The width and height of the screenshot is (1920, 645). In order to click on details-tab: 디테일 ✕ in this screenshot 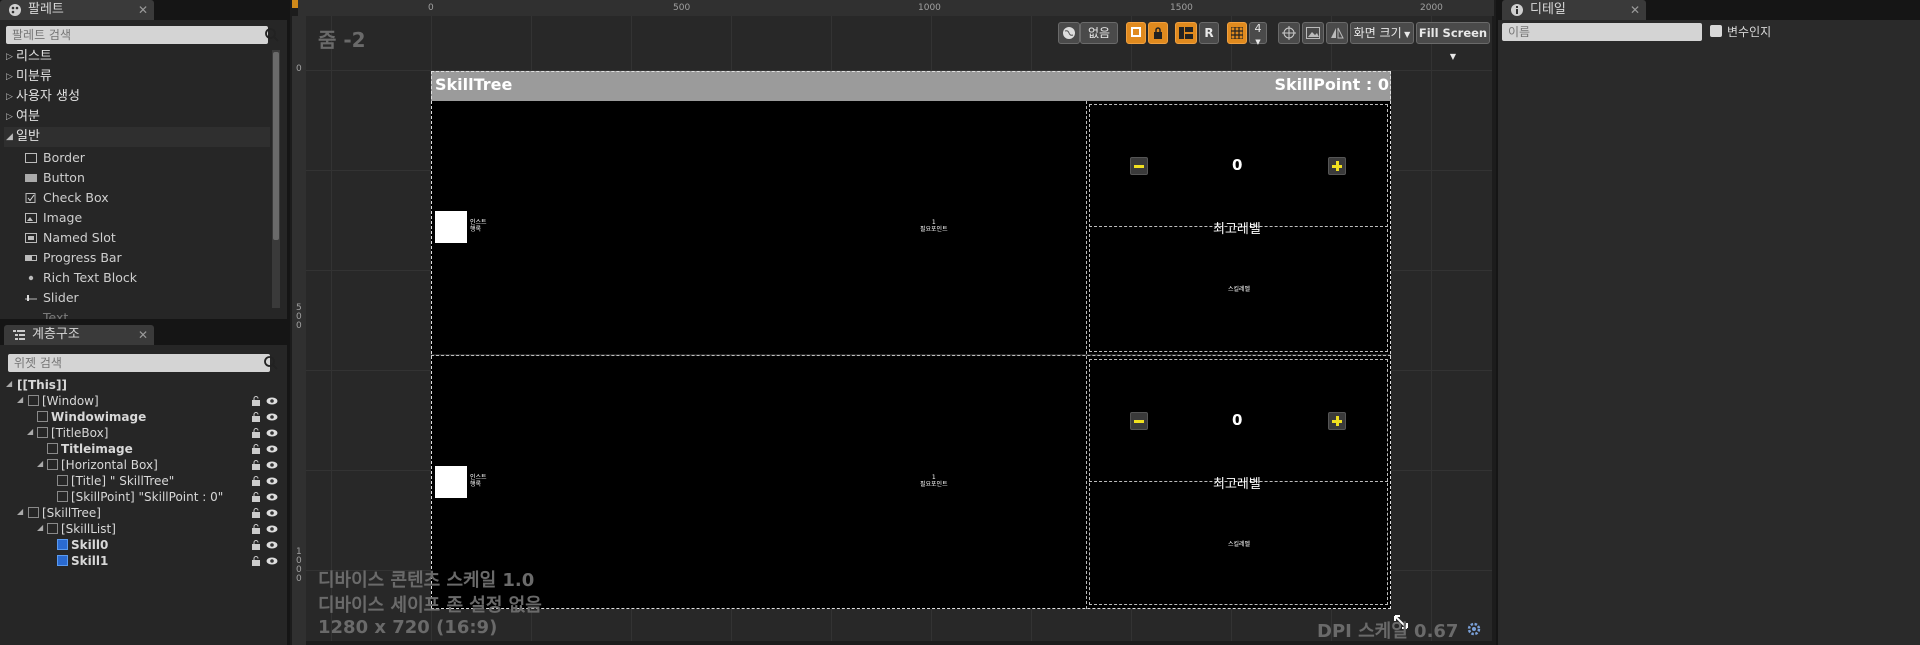, I will do `click(1574, 10)`.